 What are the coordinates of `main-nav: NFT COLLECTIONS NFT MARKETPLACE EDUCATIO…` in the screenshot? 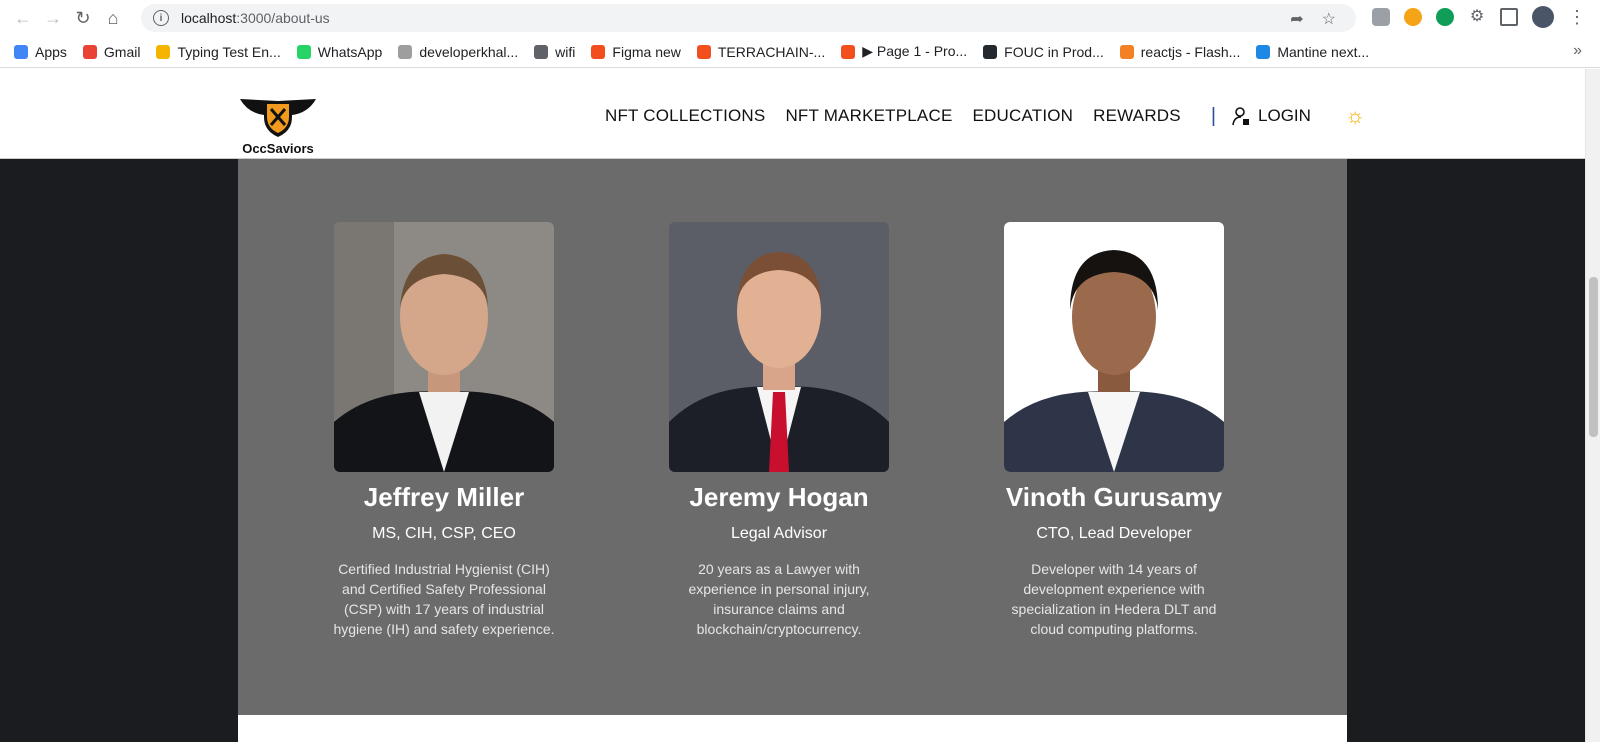 It's located at (985, 116).